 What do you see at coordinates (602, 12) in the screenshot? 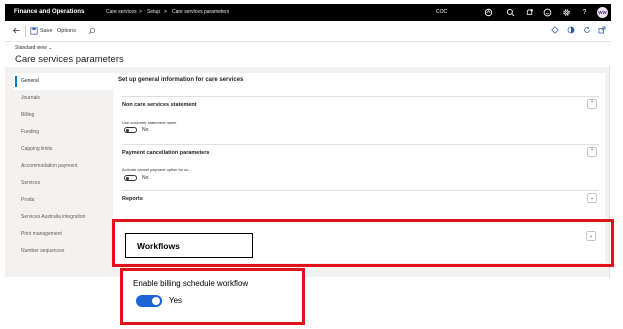
I see `avatar: WW` at bounding box center [602, 12].